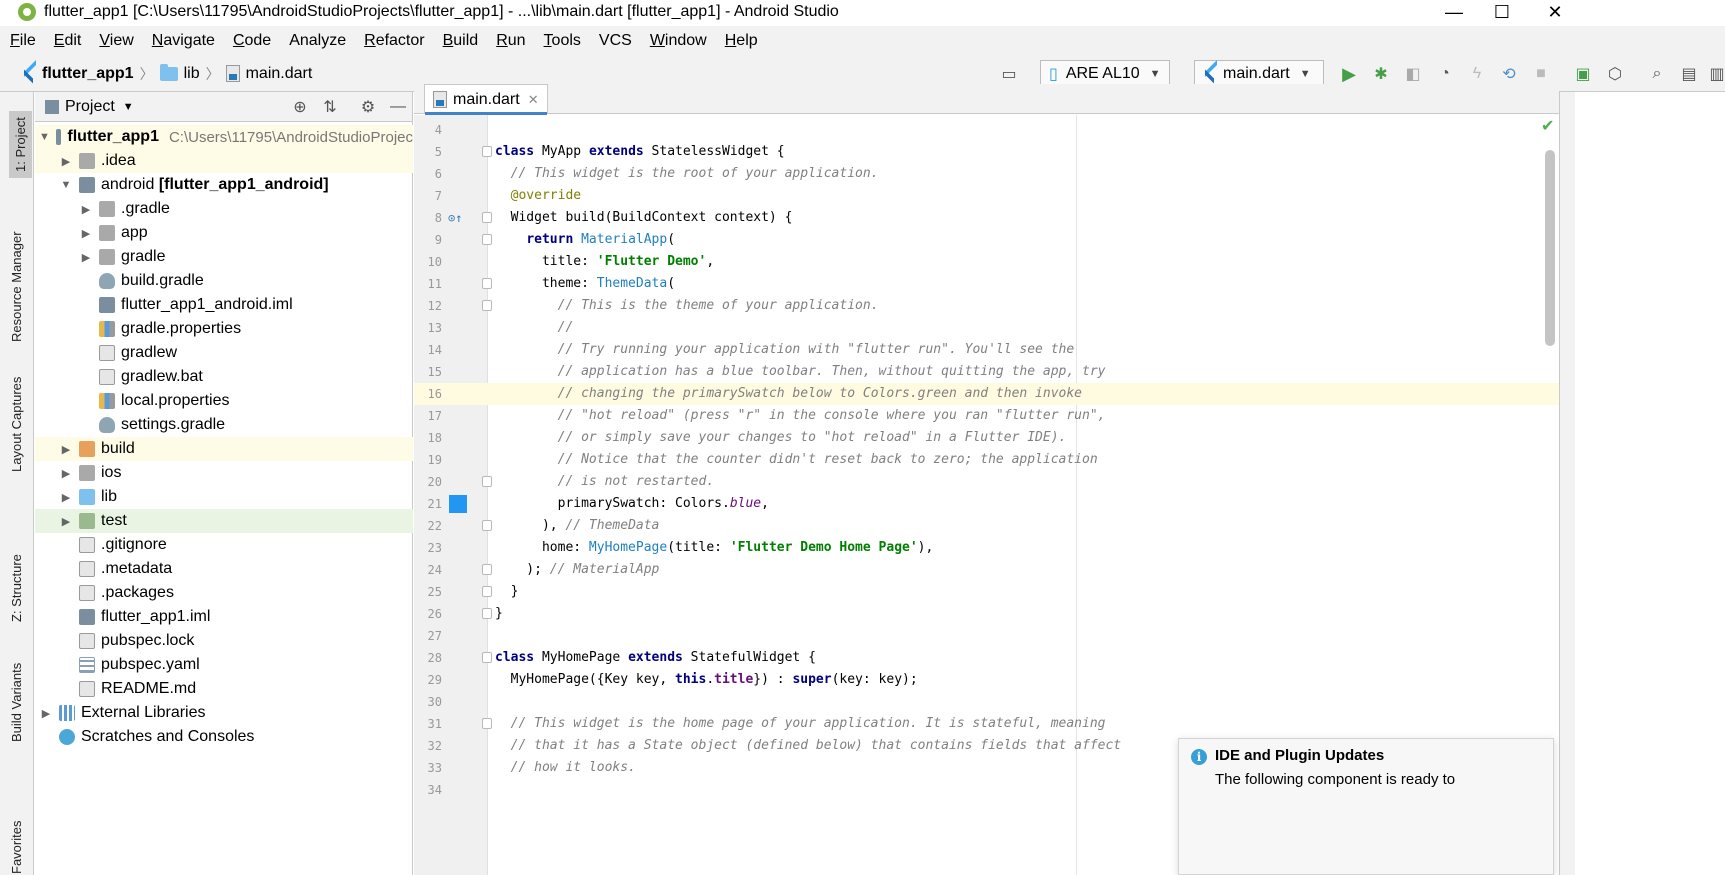  Describe the element at coordinates (300, 107) in the screenshot. I see `locate-icon: ⊕` at that location.